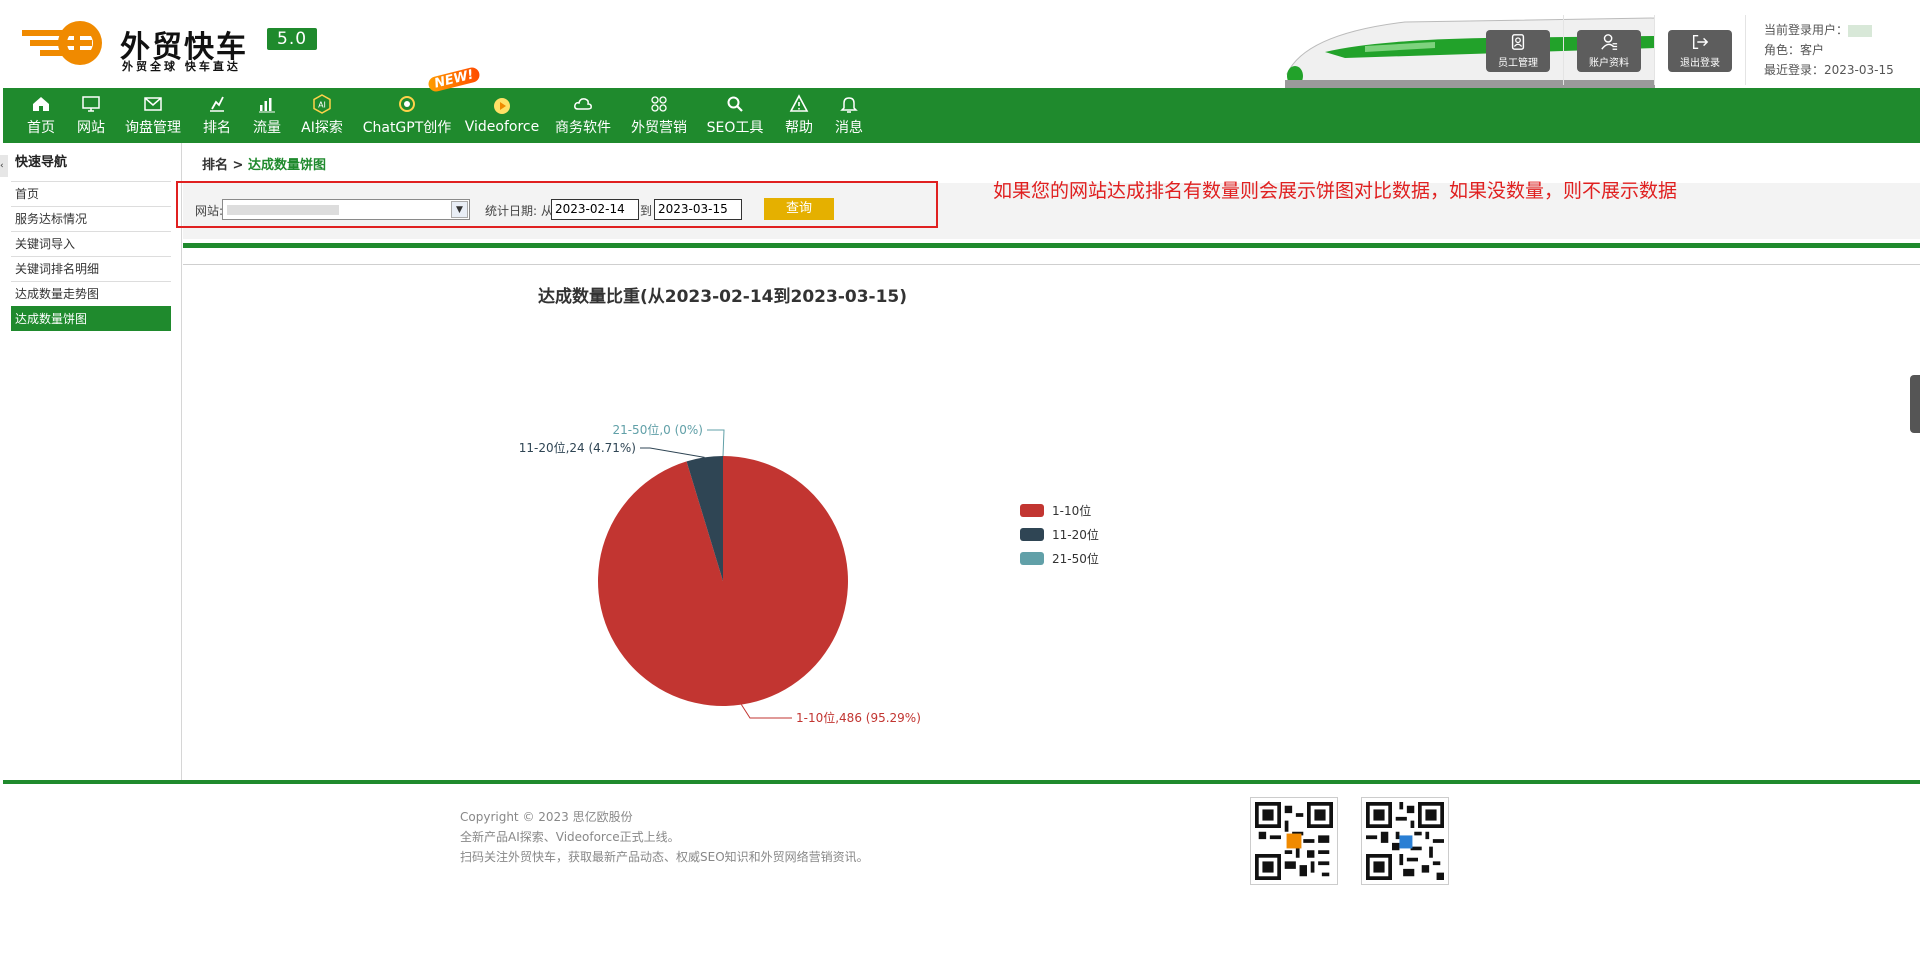  Describe the element at coordinates (91, 115) in the screenshot. I see `nav-item-website: 网站` at that location.